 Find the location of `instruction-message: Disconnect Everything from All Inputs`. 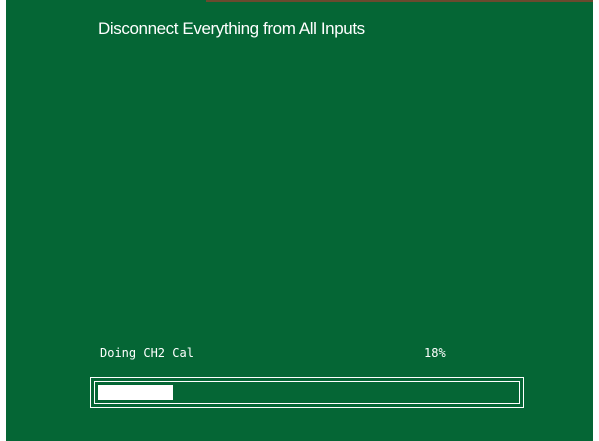

instruction-message: Disconnect Everything from All Inputs is located at coordinates (231, 28).